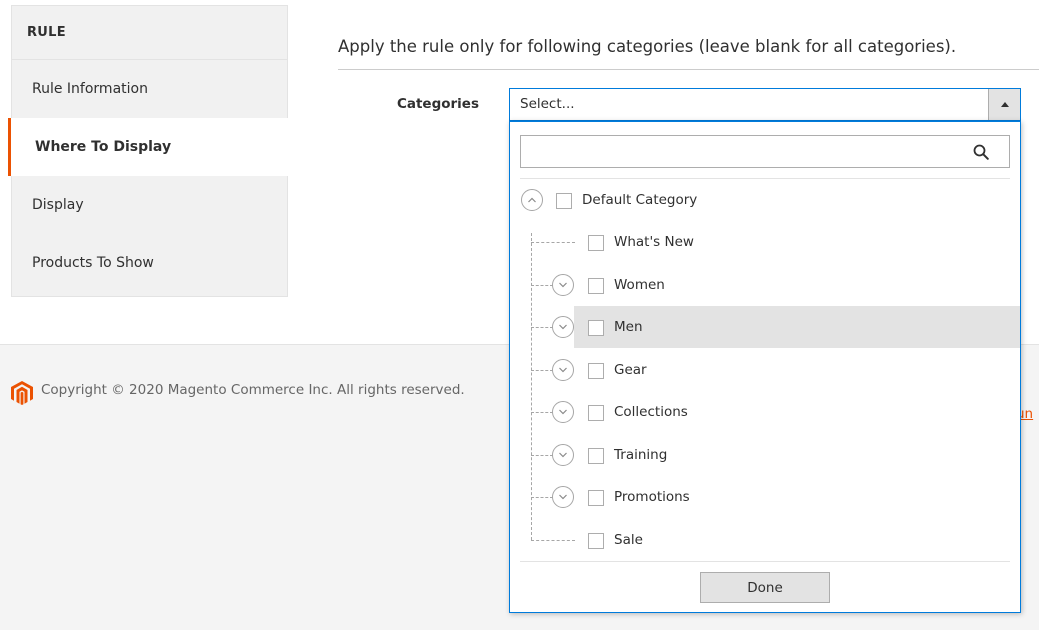 Image resolution: width=1039 pixels, height=630 pixels. What do you see at coordinates (765, 497) in the screenshot?
I see `tree-item-promotions: Promotions` at bounding box center [765, 497].